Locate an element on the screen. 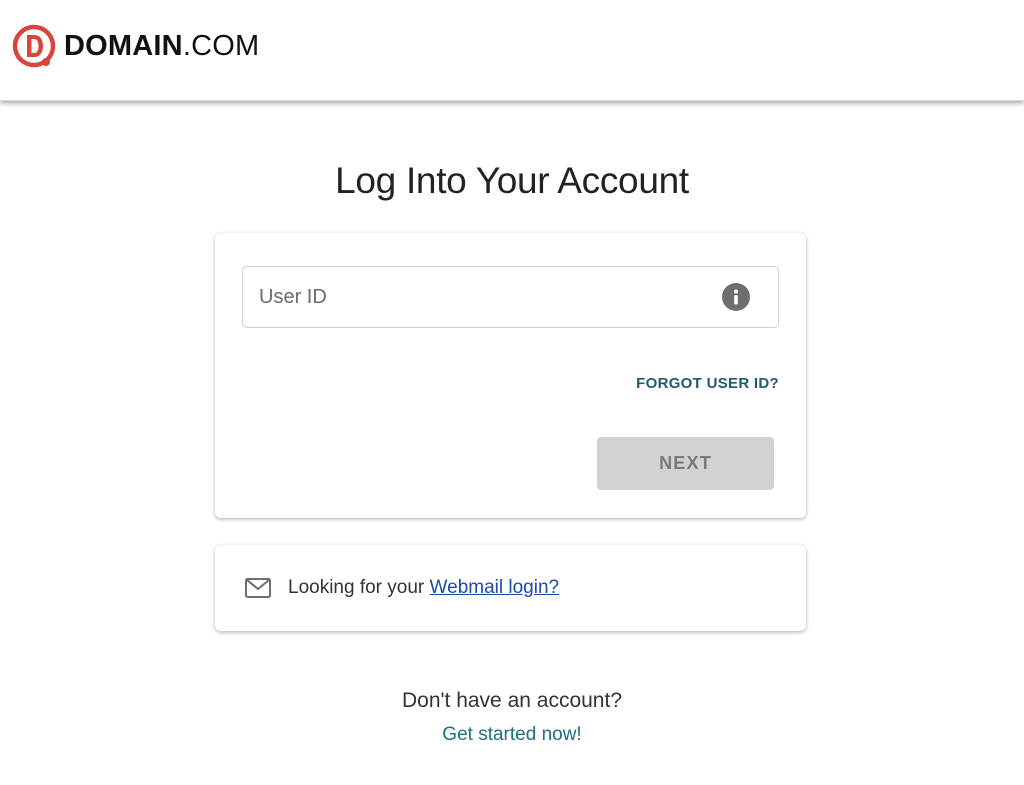 Image resolution: width=1024 pixels, height=785 pixels. user-id-field-wrapper is located at coordinates (510, 297).